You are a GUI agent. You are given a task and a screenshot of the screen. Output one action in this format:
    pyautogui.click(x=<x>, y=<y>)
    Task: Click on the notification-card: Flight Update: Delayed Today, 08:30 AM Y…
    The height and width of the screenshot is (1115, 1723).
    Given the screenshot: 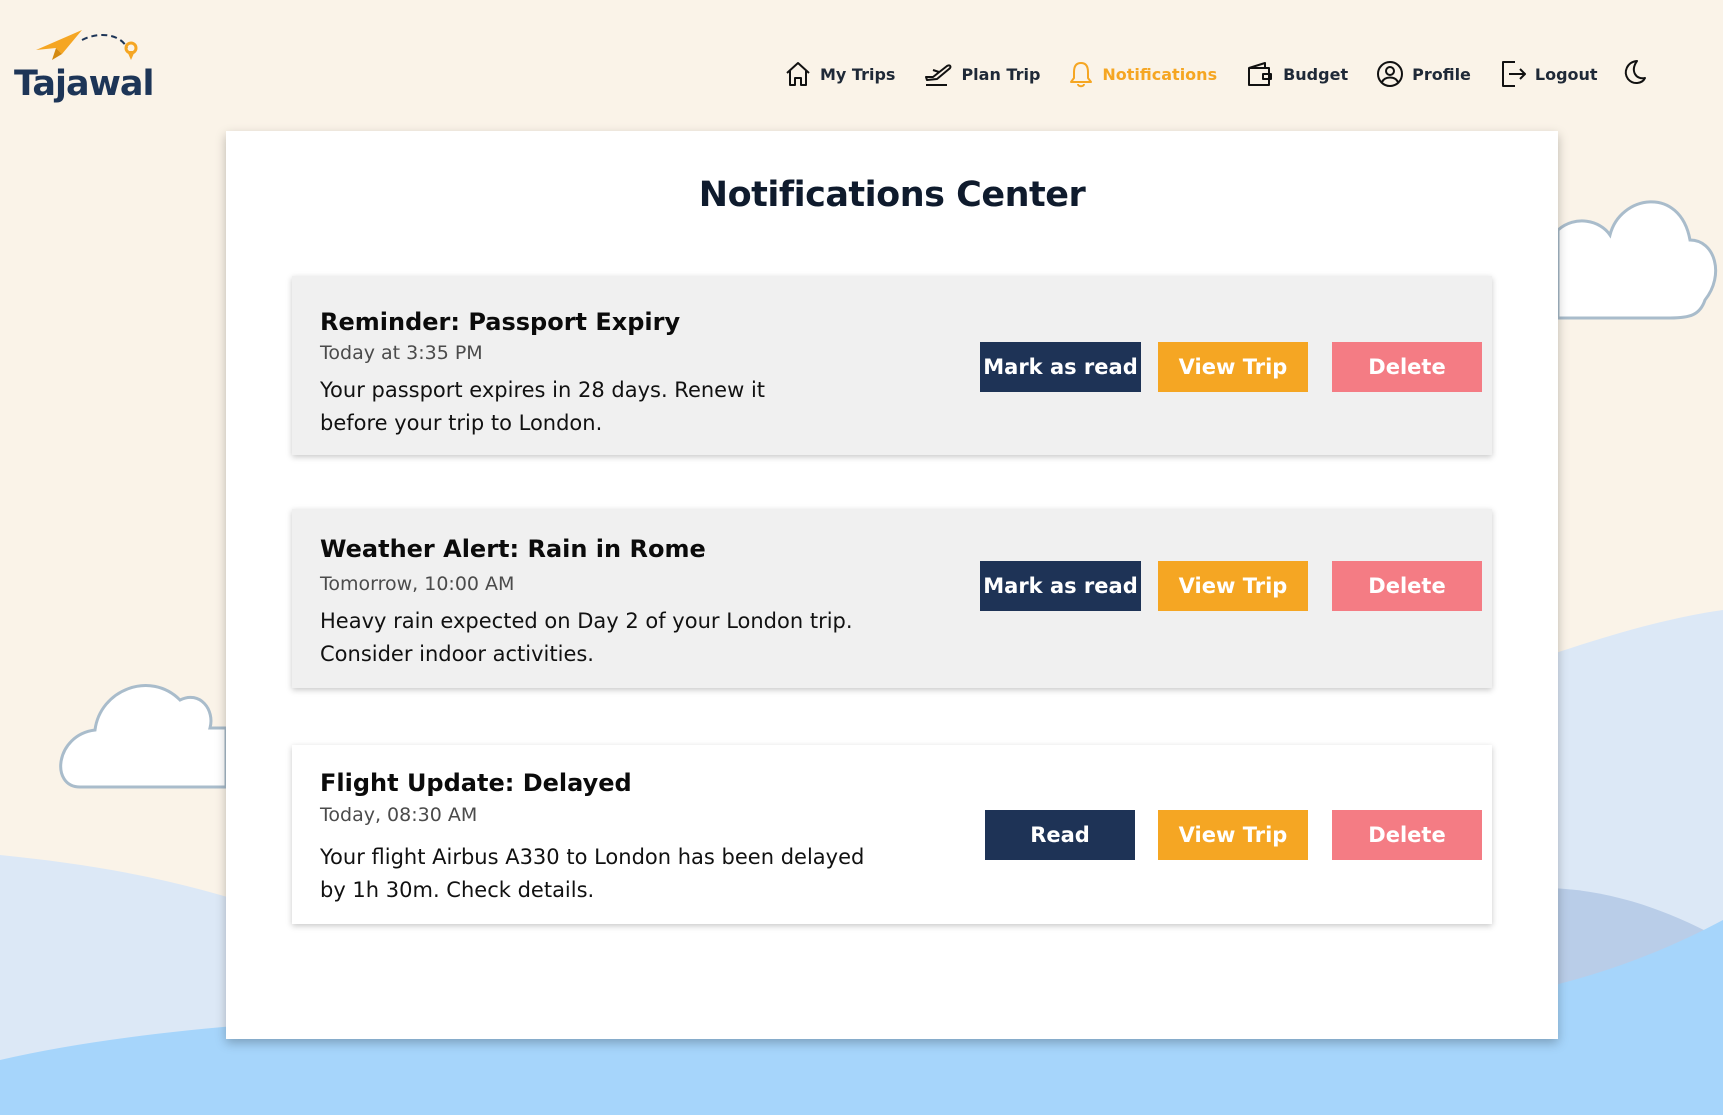 What is the action you would take?
    pyautogui.click(x=892, y=834)
    